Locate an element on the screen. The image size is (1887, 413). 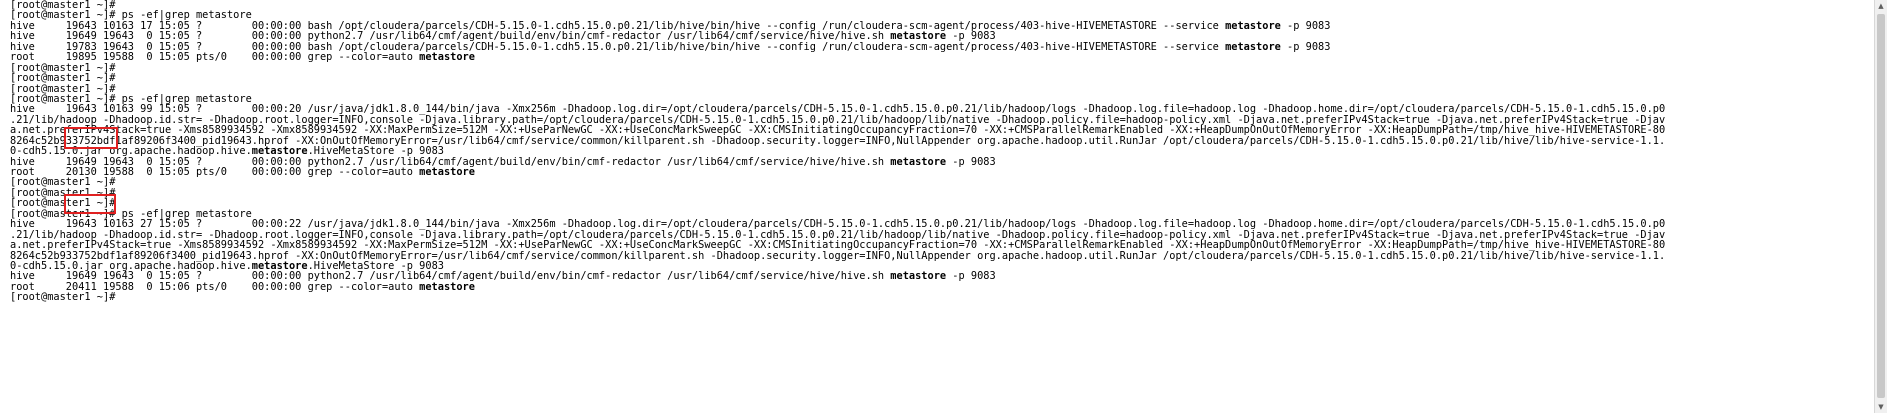
scroll-down-arrow-icon: ▼ is located at coordinates (1881, 407).